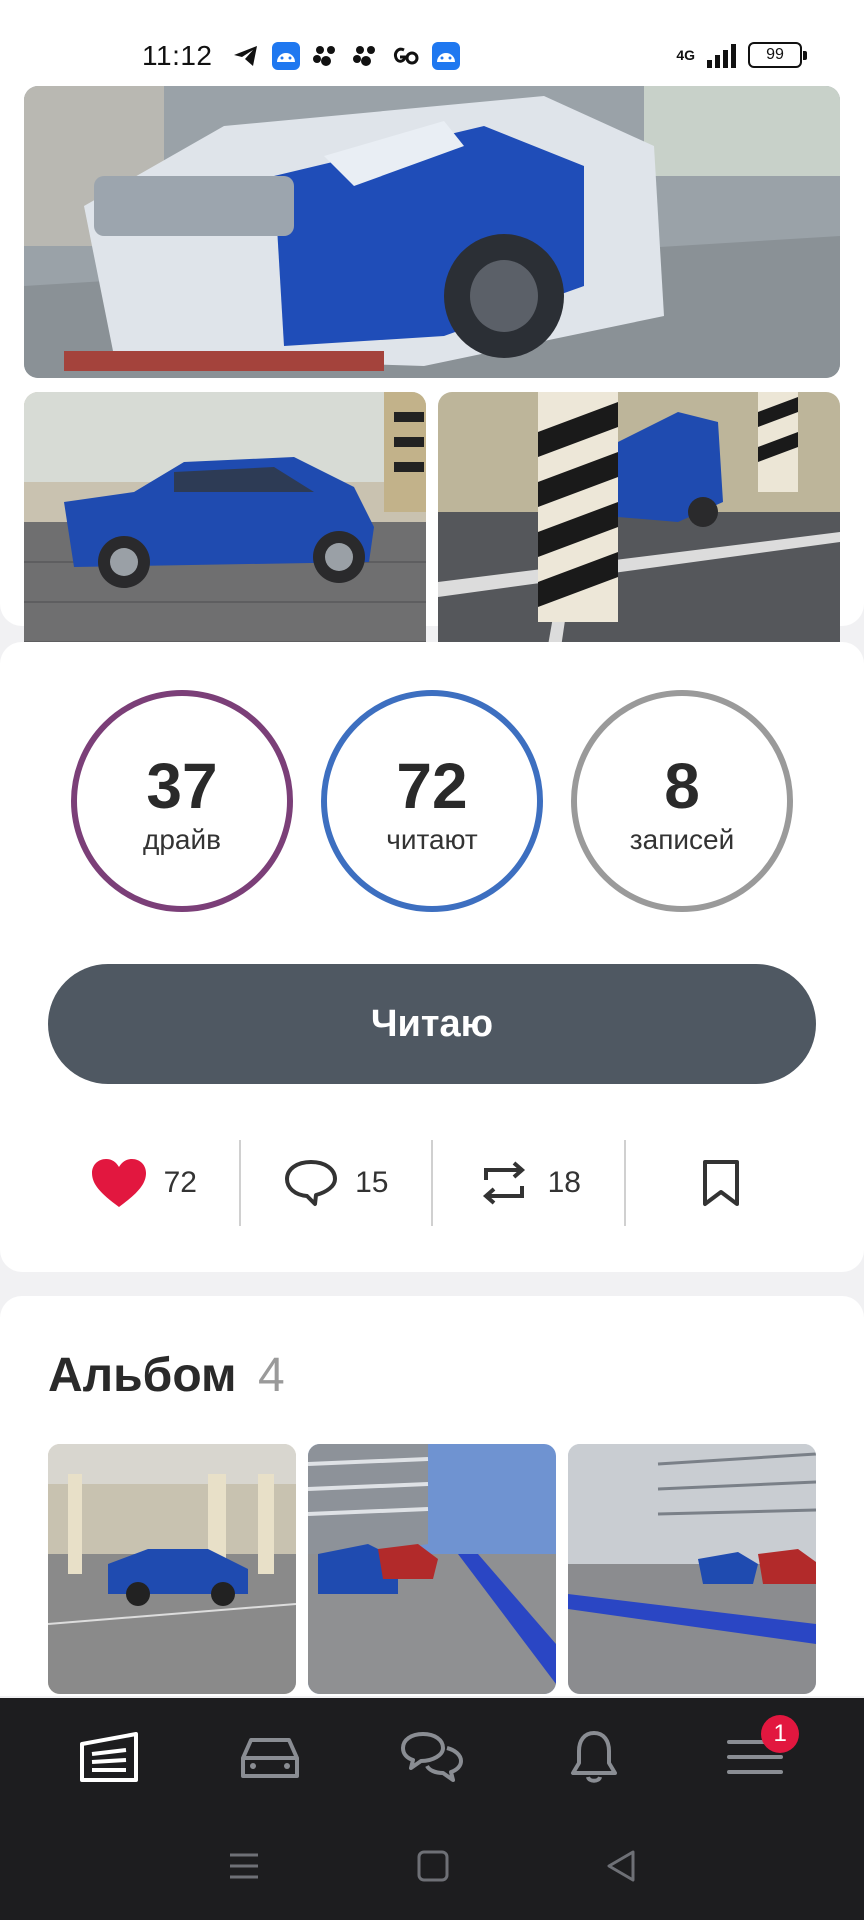  What do you see at coordinates (118, 1183) in the screenshot?
I see `heart-icon` at bounding box center [118, 1183].